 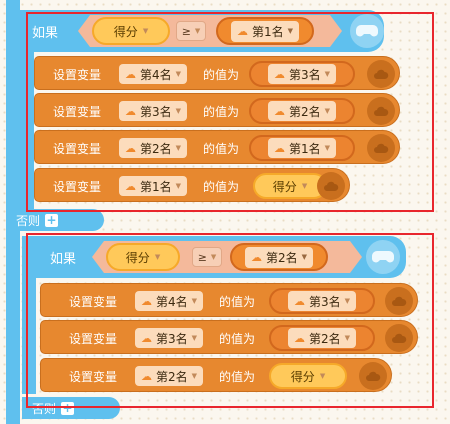 I want to click on else-keyword: 否则, so click(x=28, y=220).